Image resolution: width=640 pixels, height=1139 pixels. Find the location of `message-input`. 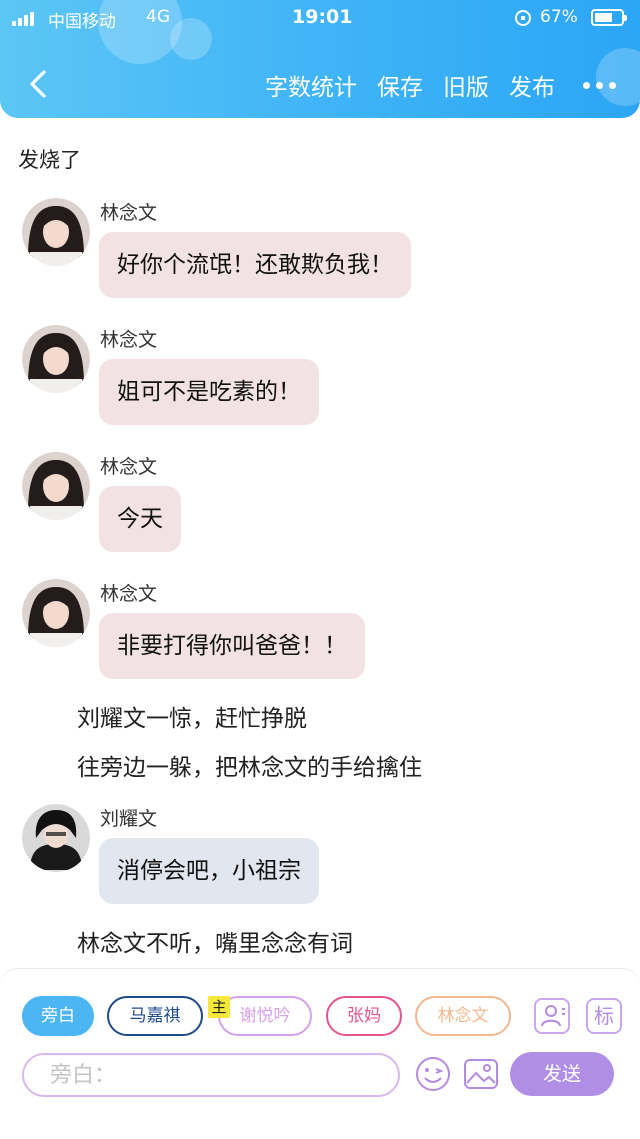

message-input is located at coordinates (211, 1075).